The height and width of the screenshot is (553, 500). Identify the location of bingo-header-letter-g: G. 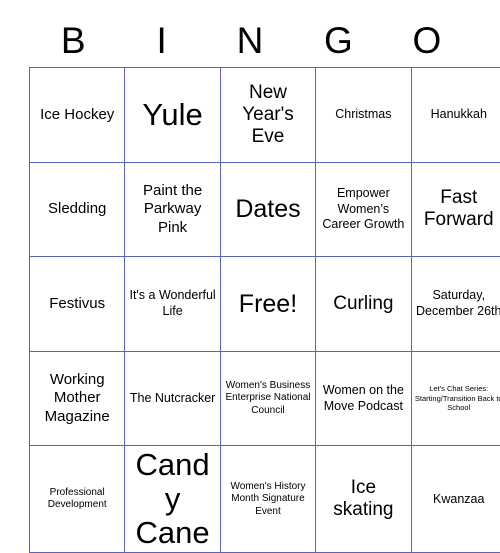
(338, 41).